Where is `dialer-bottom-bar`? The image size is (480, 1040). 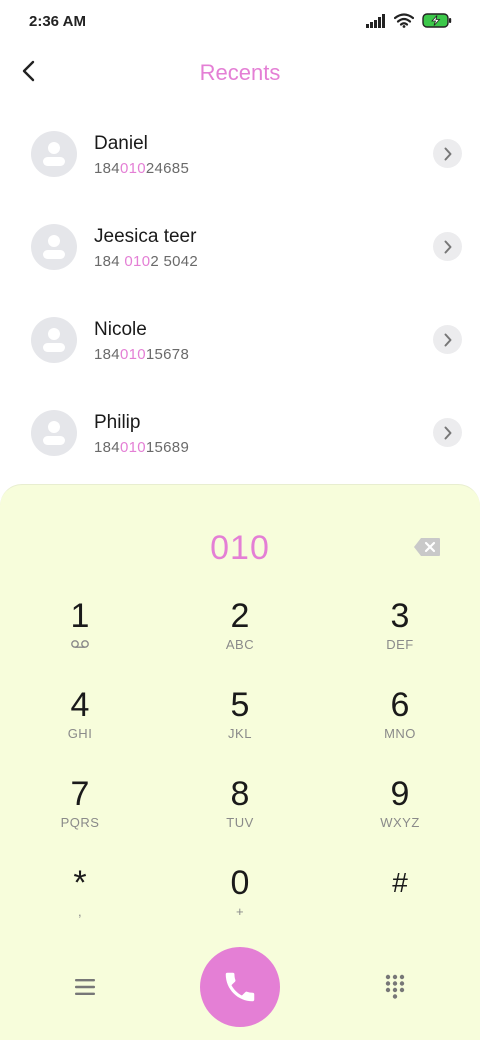
dialer-bottom-bar is located at coordinates (240, 987).